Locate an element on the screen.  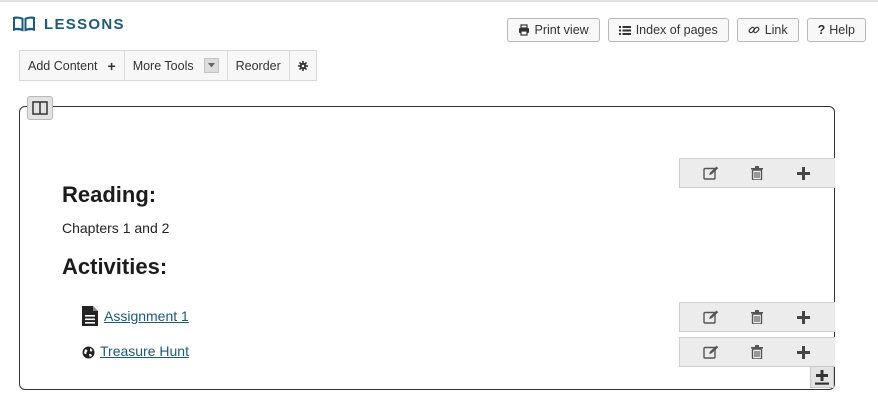
gear-icon is located at coordinates (302, 65).